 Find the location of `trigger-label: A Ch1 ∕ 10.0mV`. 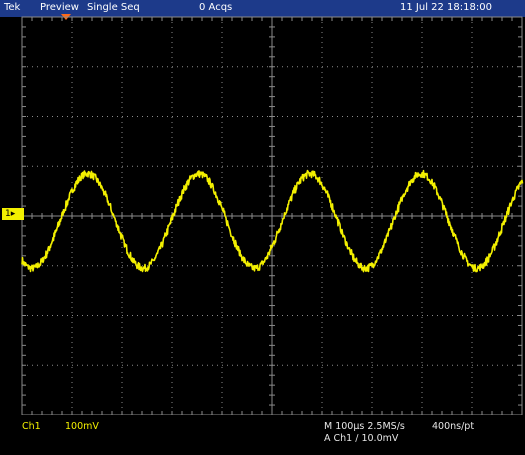

trigger-label: A Ch1 ∕ 10.0mV is located at coordinates (361, 438).